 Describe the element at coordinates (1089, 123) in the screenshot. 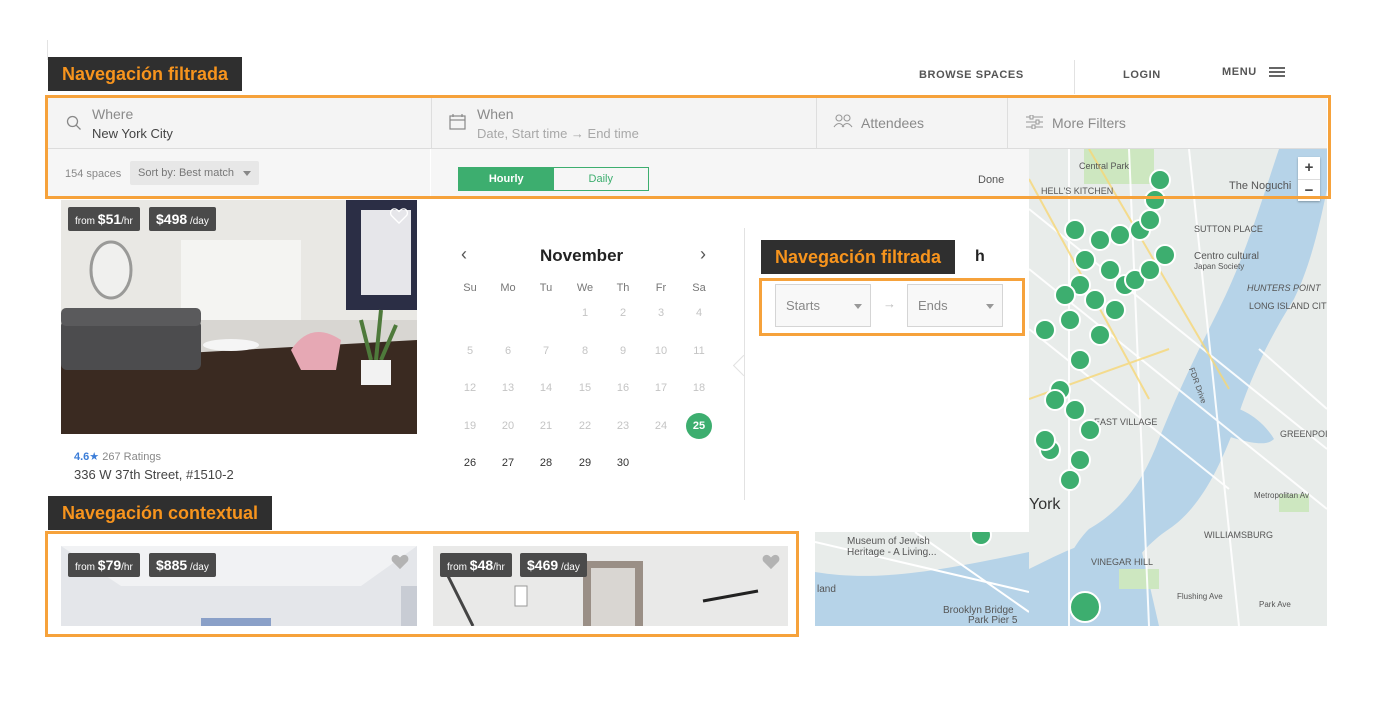

I see `more-filters-label: More Filters` at that location.